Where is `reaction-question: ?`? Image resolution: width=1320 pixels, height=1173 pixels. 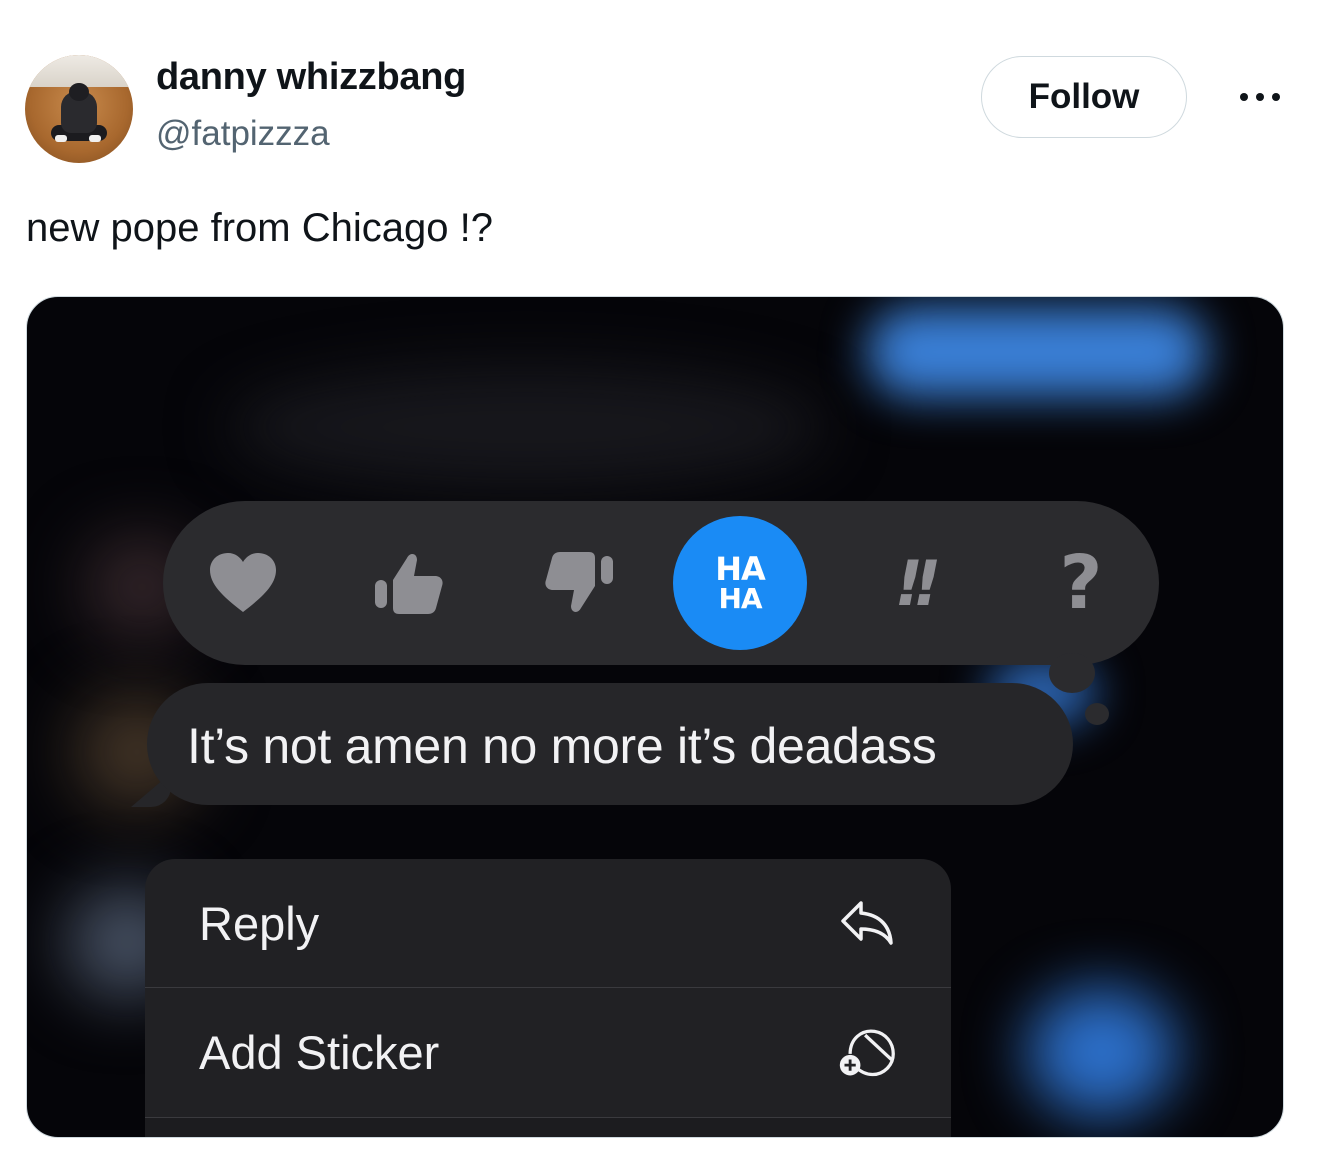
reaction-question: ? is located at coordinates (1081, 583).